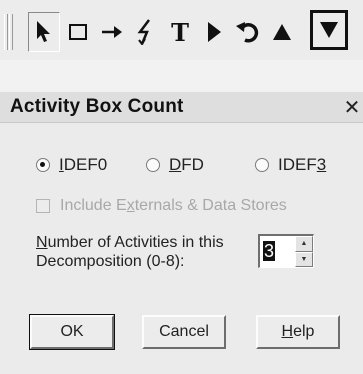  Describe the element at coordinates (186, 164) in the screenshot. I see `radio-dfd-label: DFD` at that location.